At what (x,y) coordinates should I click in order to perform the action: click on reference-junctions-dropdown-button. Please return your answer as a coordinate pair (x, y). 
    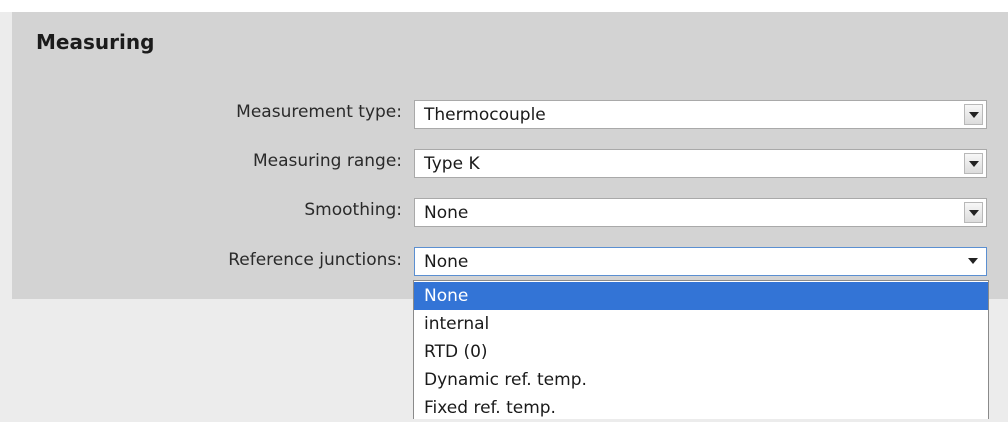
    Looking at the image, I should click on (973, 261).